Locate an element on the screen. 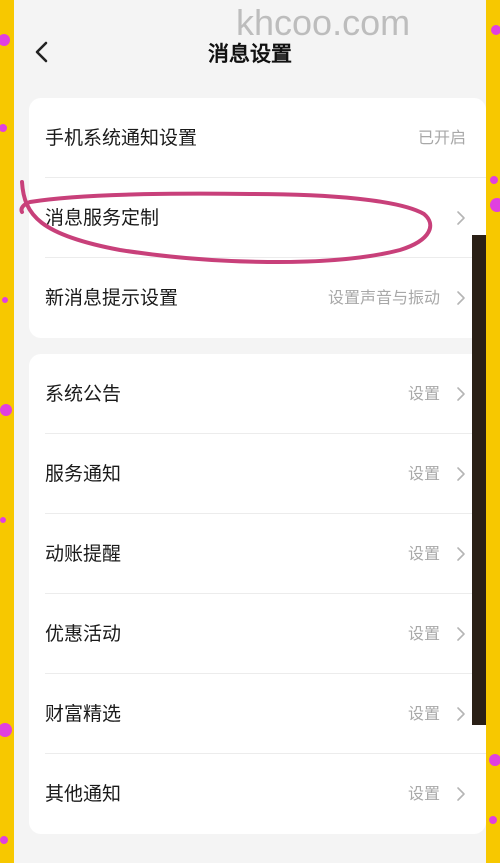 This screenshot has height=863, width=500. row-value: 设置声音与振动 is located at coordinates (383, 297).